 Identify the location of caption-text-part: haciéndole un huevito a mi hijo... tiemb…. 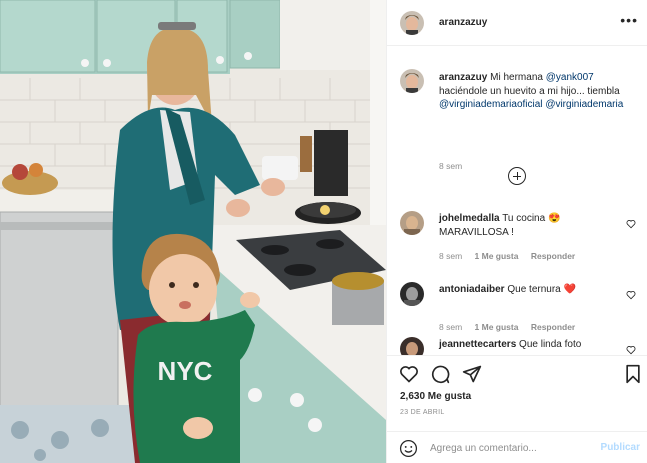
(529, 91).